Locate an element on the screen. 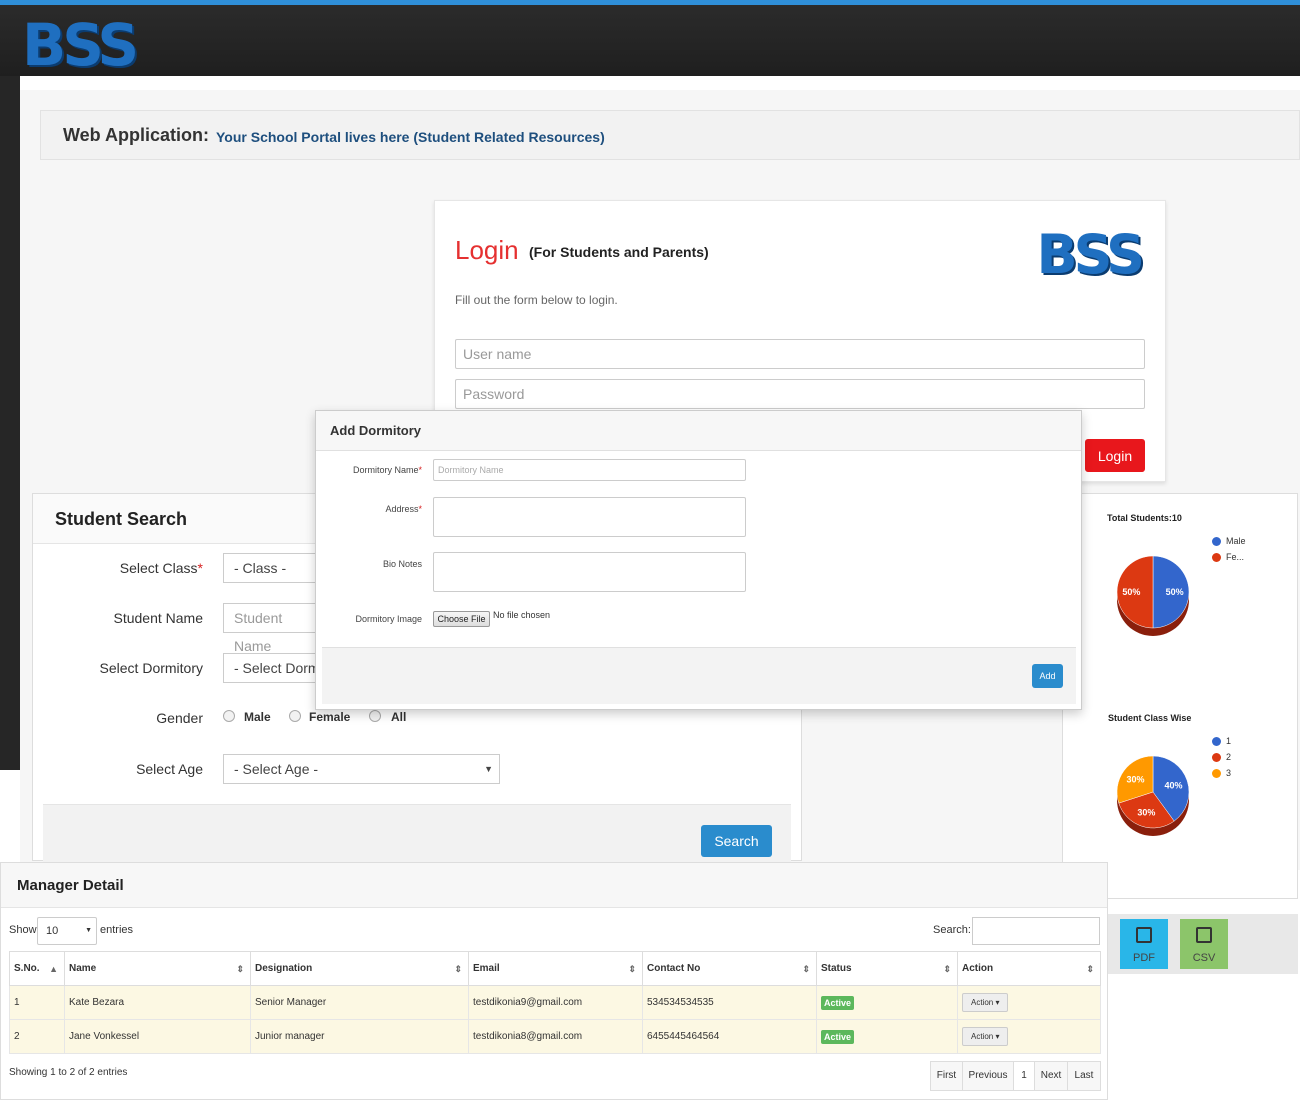 This screenshot has height=1100, width=1300. pdf-icon is located at coordinates (1144, 935).